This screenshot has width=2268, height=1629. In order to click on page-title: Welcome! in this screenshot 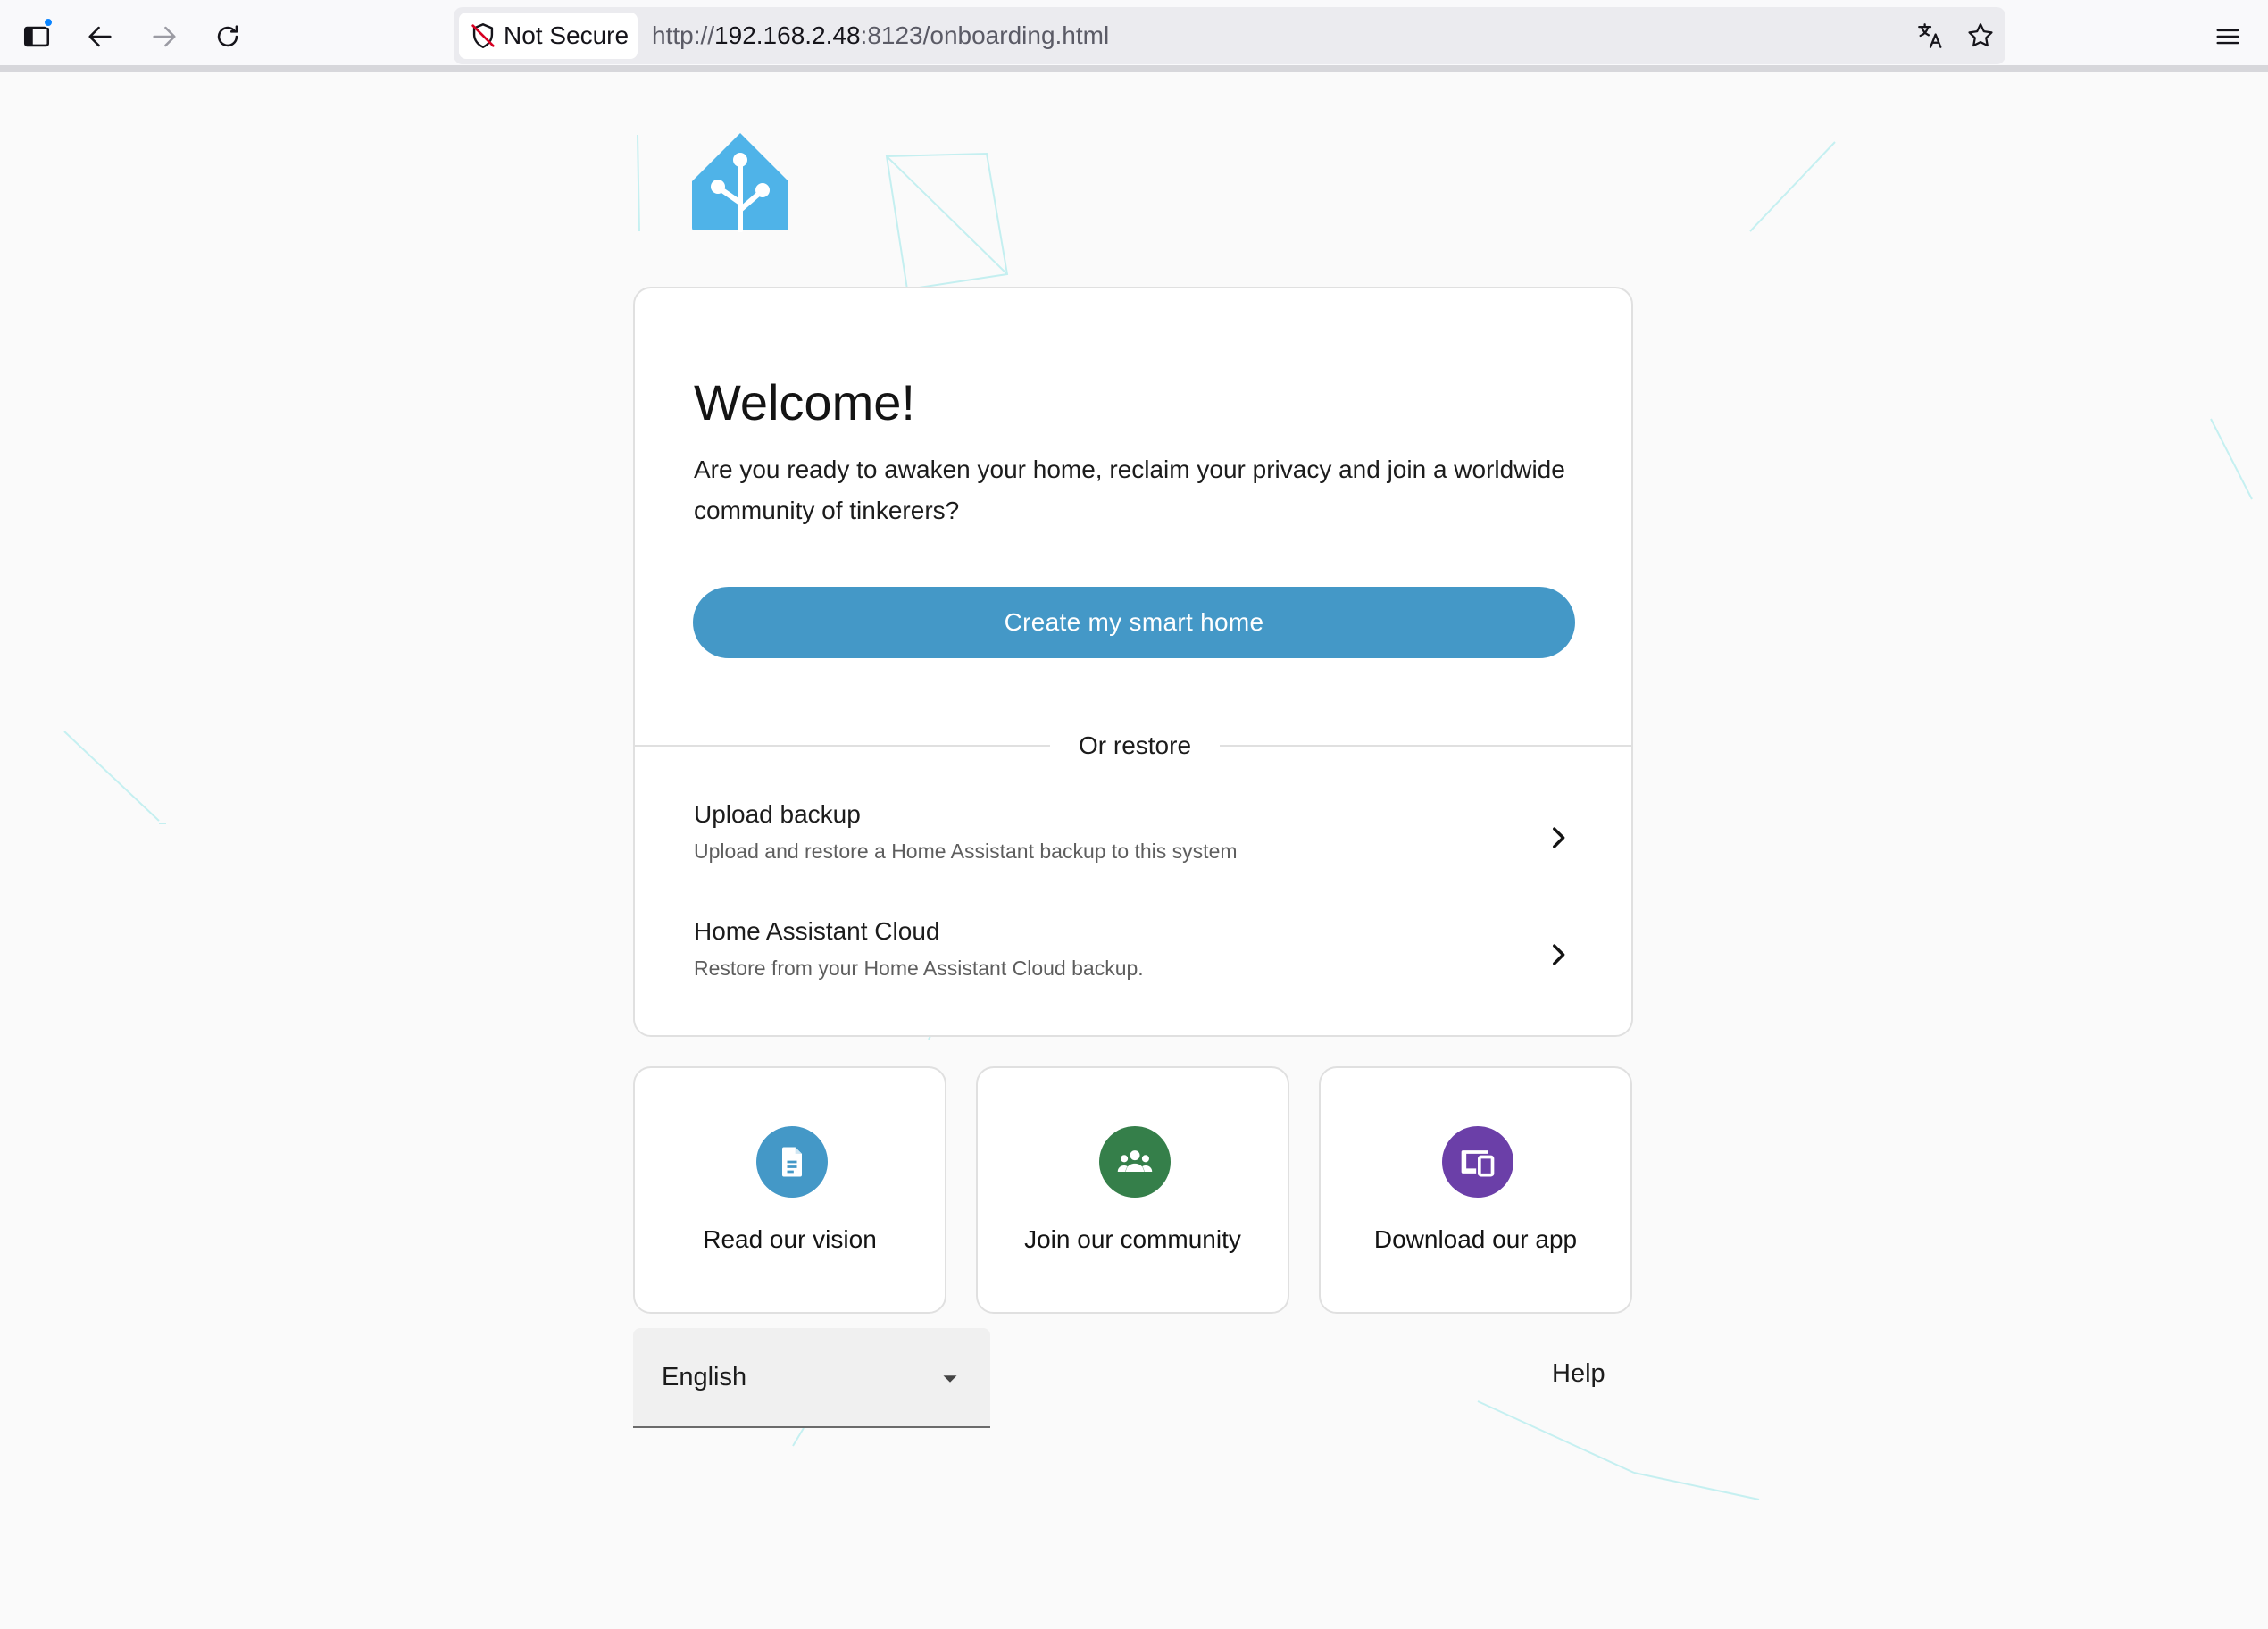, I will do `click(804, 402)`.